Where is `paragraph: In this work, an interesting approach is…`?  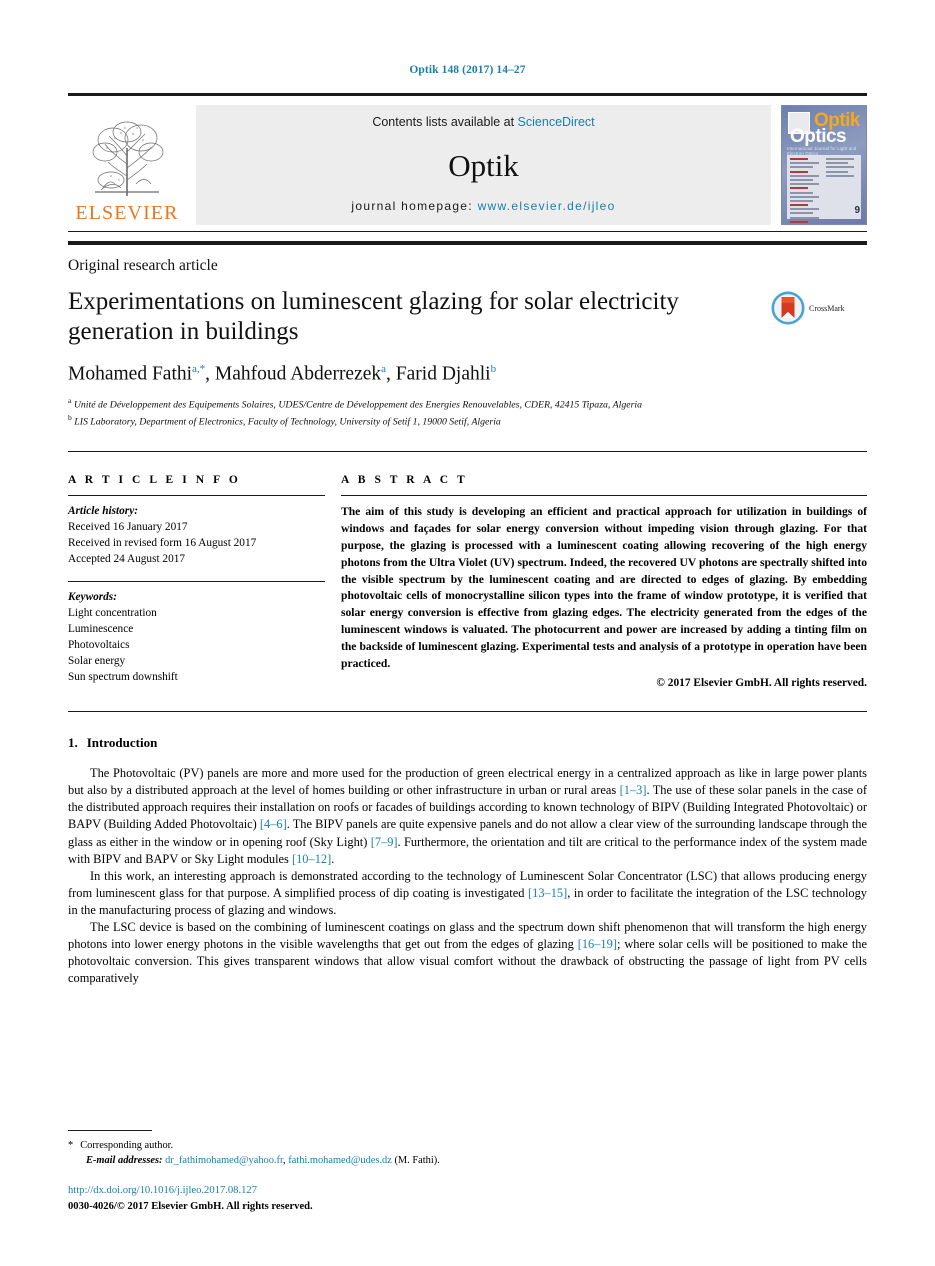
paragraph: In this work, an interesting approach is… is located at coordinates (467, 893).